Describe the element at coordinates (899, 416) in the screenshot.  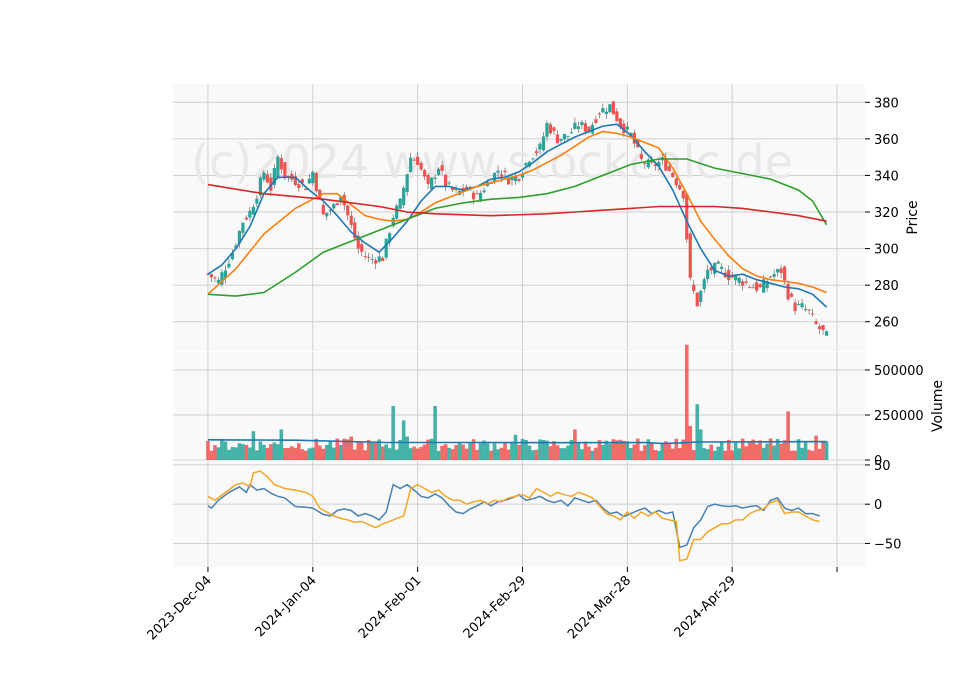
I see `tick-label: 250000` at that location.